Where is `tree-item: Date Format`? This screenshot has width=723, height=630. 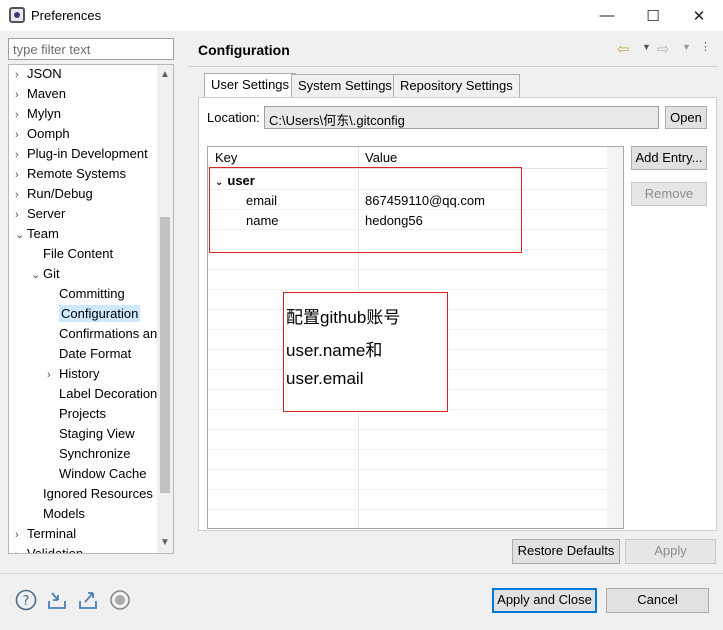
tree-item: Date Format is located at coordinates (89, 354).